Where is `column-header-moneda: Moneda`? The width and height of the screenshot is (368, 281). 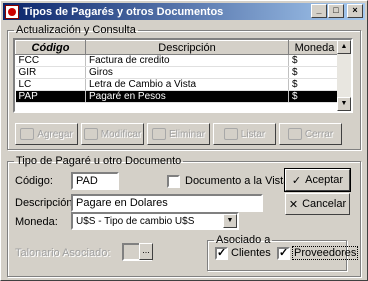 column-header-moneda: Moneda is located at coordinates (314, 47).